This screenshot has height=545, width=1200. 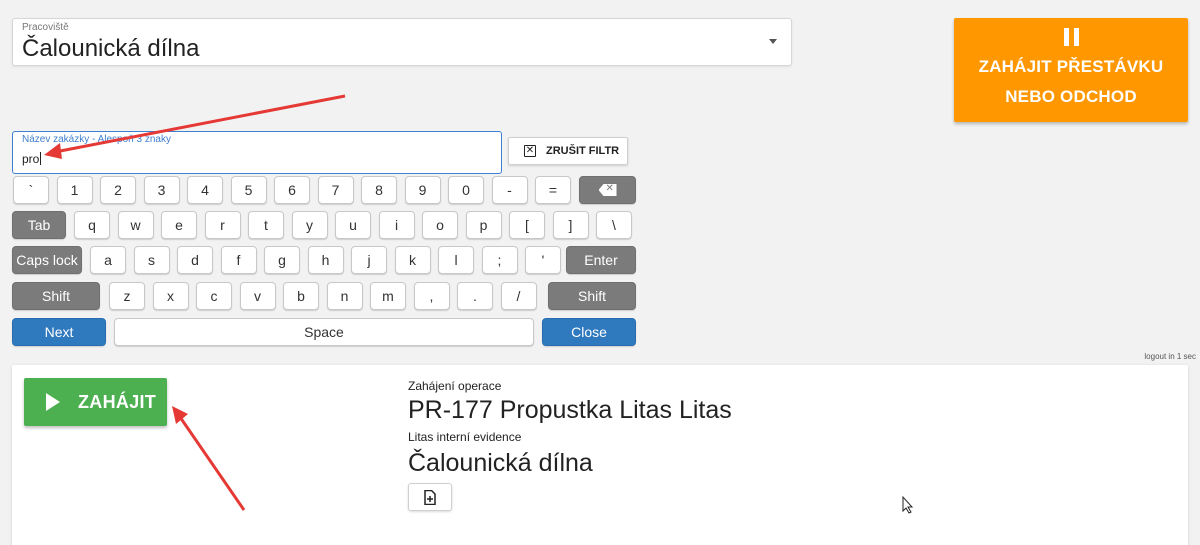 What do you see at coordinates (614, 225) in the screenshot?
I see `key: \` at bounding box center [614, 225].